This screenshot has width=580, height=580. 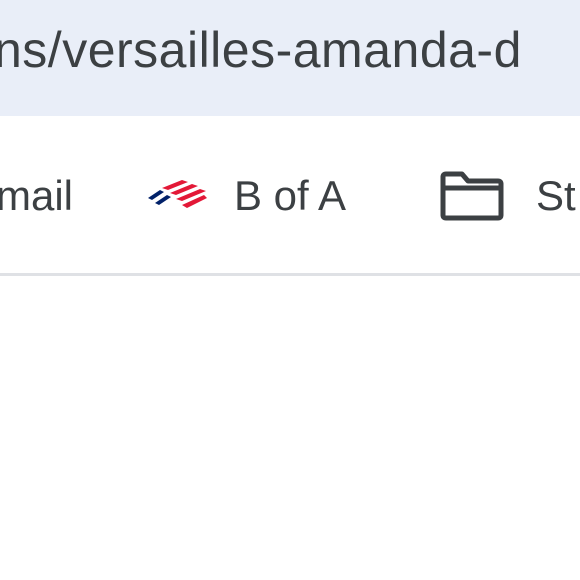 I want to click on folder-icon, so click(x=472, y=196).